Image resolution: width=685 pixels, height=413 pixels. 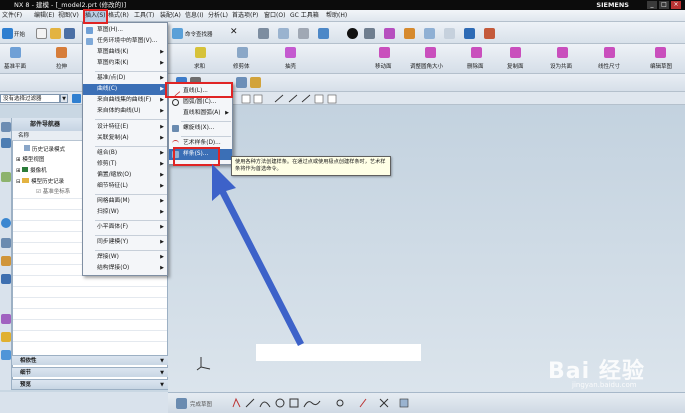 What do you see at coordinates (290, 66) in the screenshot?
I see `shell-button: 抽壳` at bounding box center [290, 66].